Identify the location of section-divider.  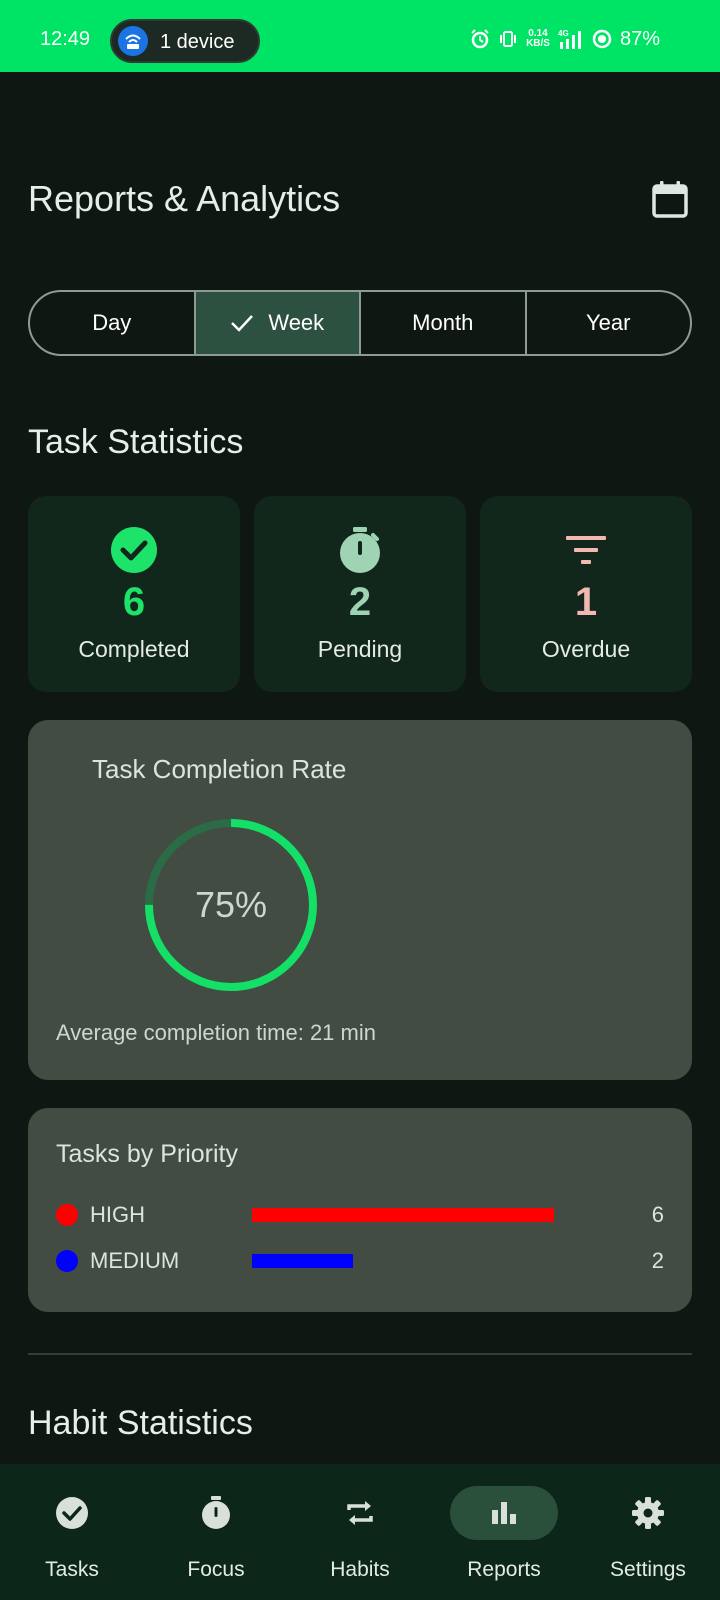
(360, 1354).